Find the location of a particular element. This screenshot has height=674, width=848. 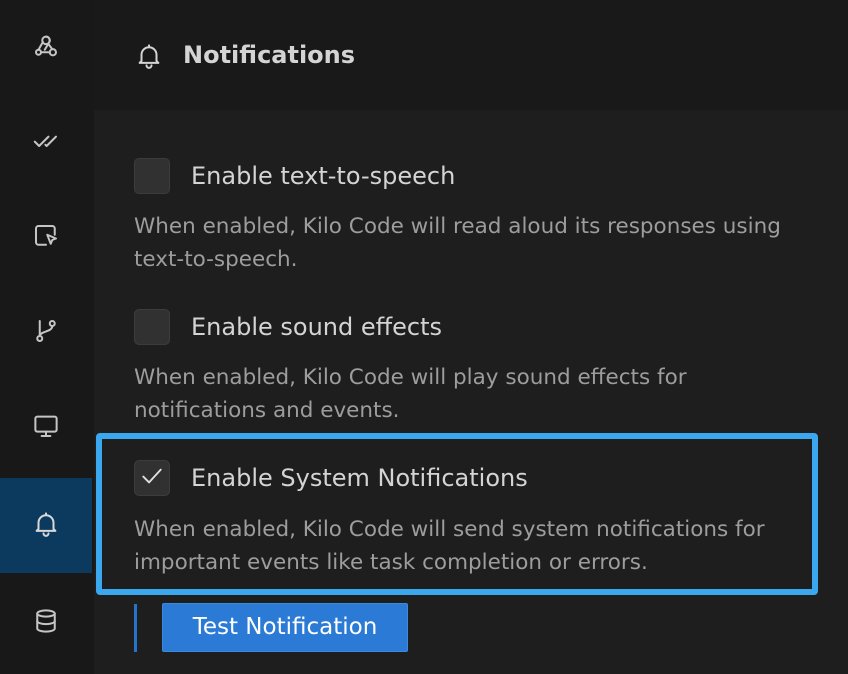

checkmark-icon is located at coordinates (152, 478).